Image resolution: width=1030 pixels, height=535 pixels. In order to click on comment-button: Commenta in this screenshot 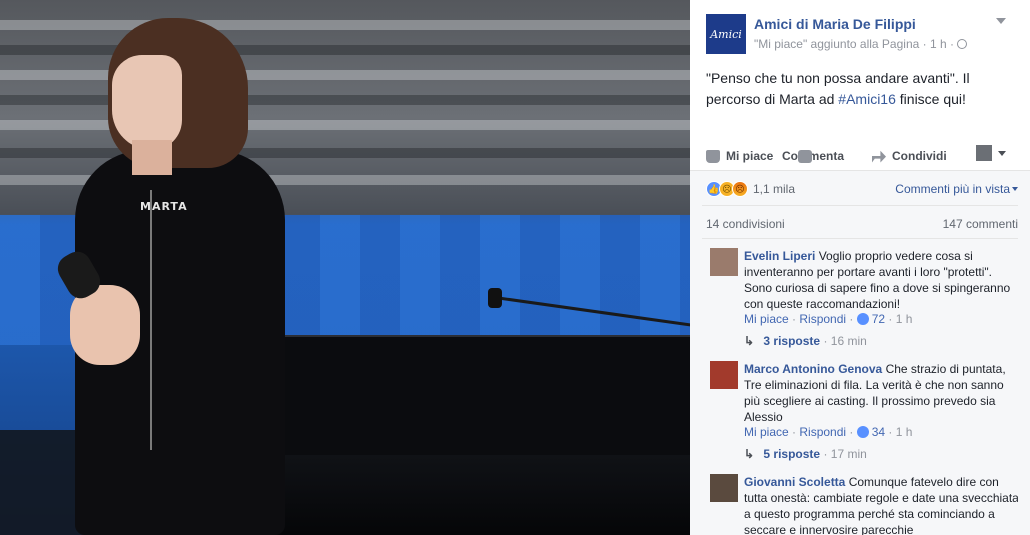, I will do `click(813, 156)`.